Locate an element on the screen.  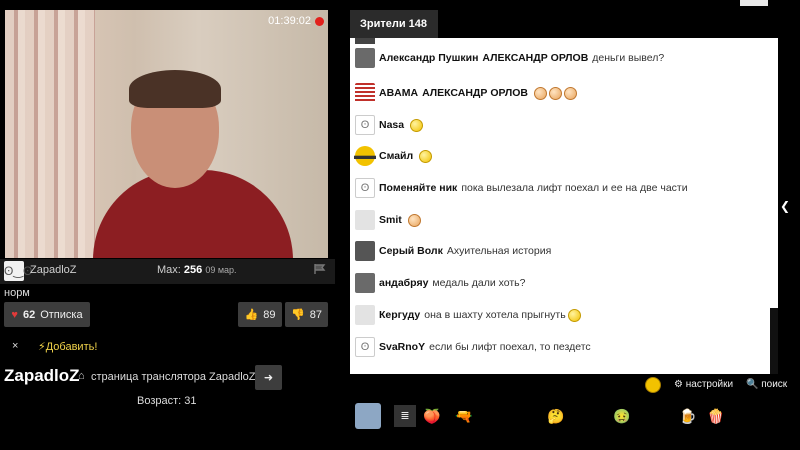
kiss-icon: 😘 is located at coordinates (652, 416).